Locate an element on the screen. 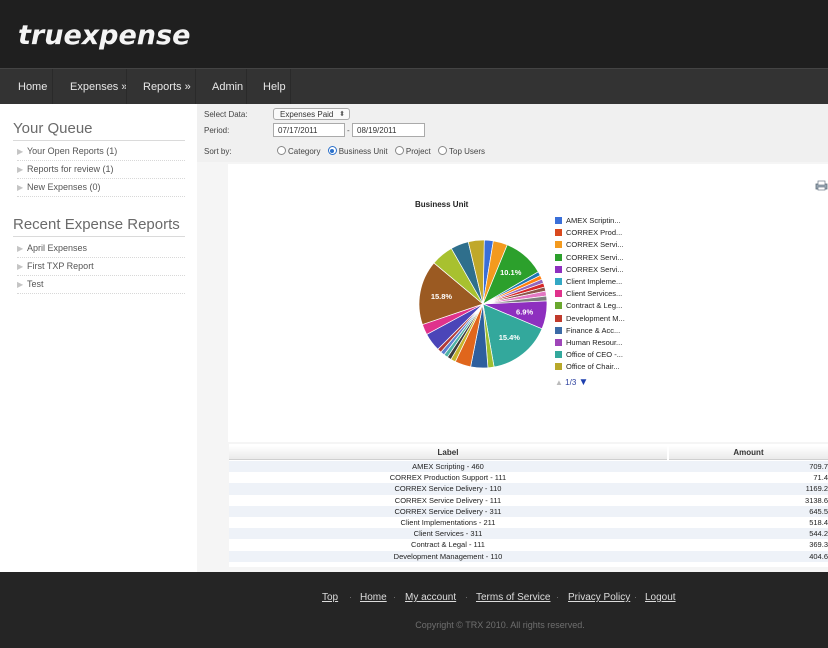  select-data-label: Select Data: is located at coordinates (226, 114).